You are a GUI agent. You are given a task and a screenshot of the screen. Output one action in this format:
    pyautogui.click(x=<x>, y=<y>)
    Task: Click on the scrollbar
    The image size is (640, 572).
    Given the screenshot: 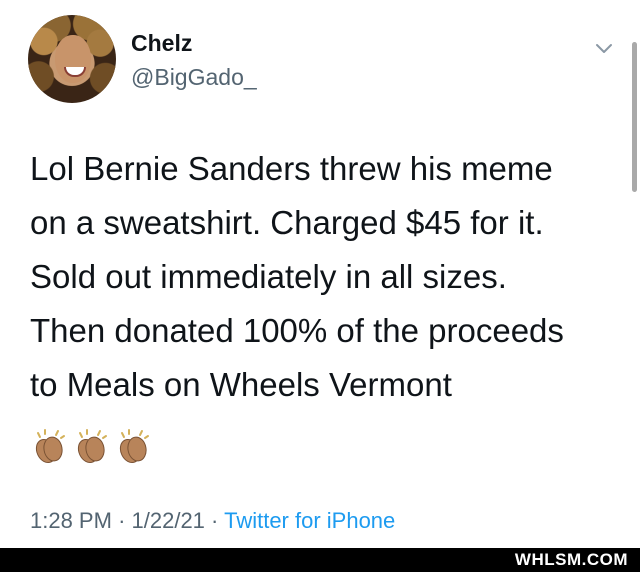 What is the action you would take?
    pyautogui.click(x=634, y=117)
    